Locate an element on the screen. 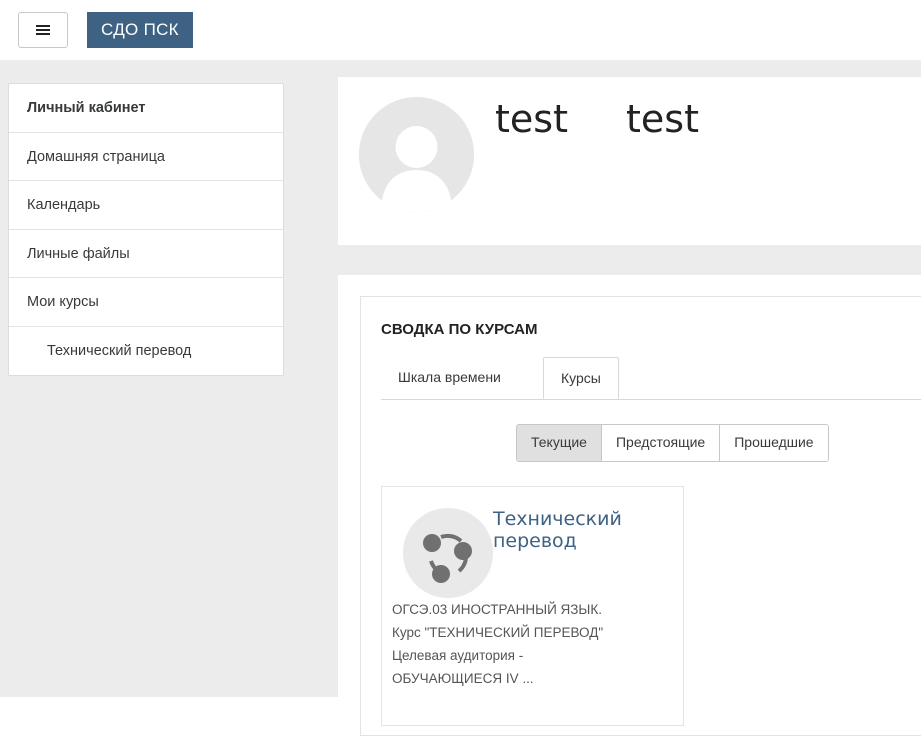 The height and width of the screenshot is (736, 921). sidebar-item-private-files: Личные файлы is located at coordinates (146, 254).